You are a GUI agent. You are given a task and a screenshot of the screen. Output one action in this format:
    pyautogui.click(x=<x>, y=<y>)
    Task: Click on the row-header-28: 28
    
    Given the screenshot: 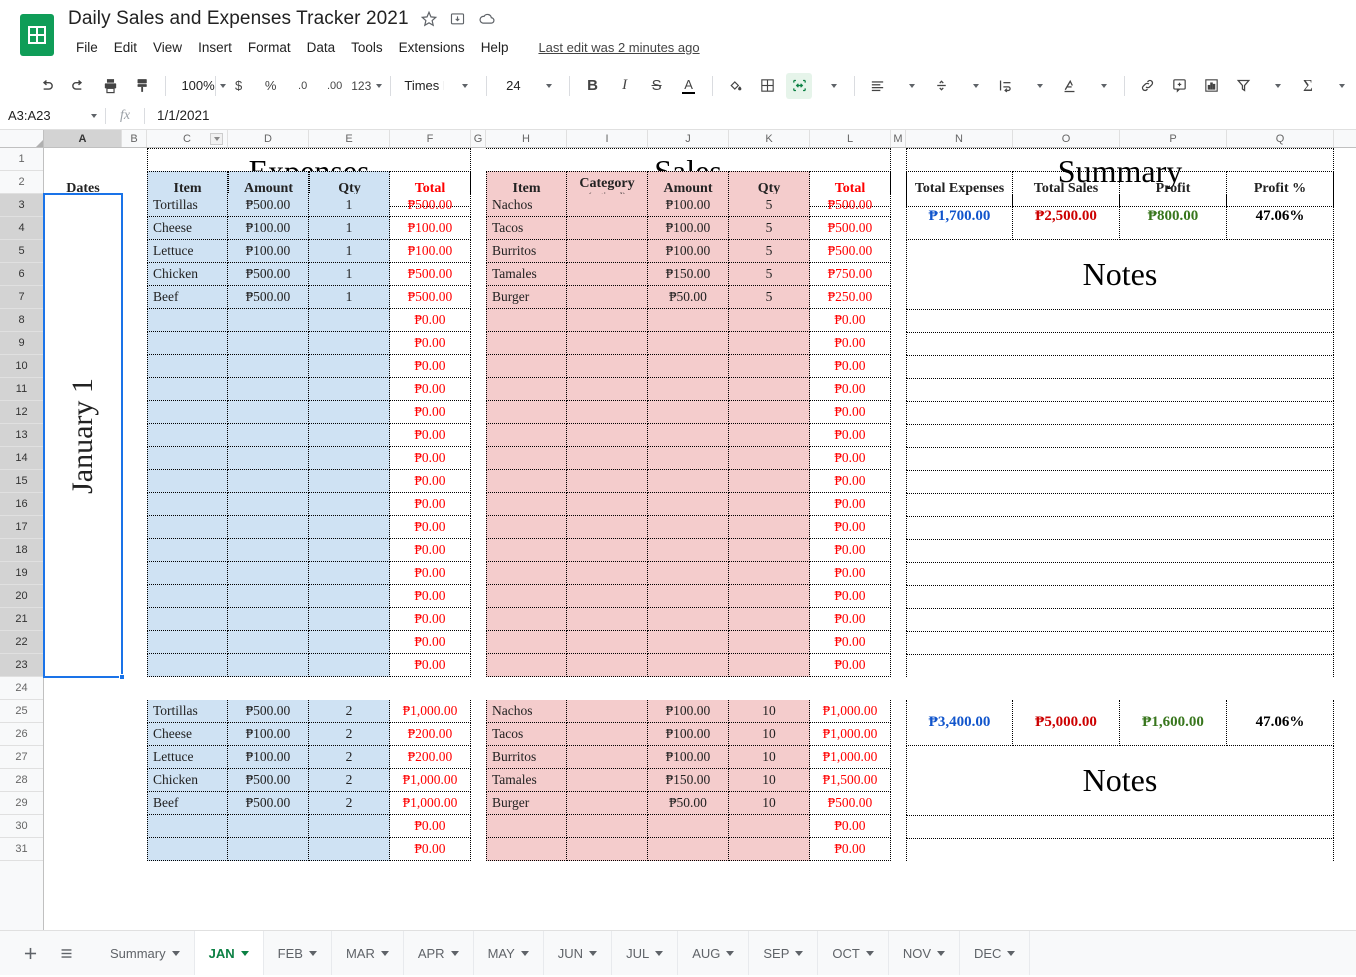 What is the action you would take?
    pyautogui.click(x=21, y=780)
    